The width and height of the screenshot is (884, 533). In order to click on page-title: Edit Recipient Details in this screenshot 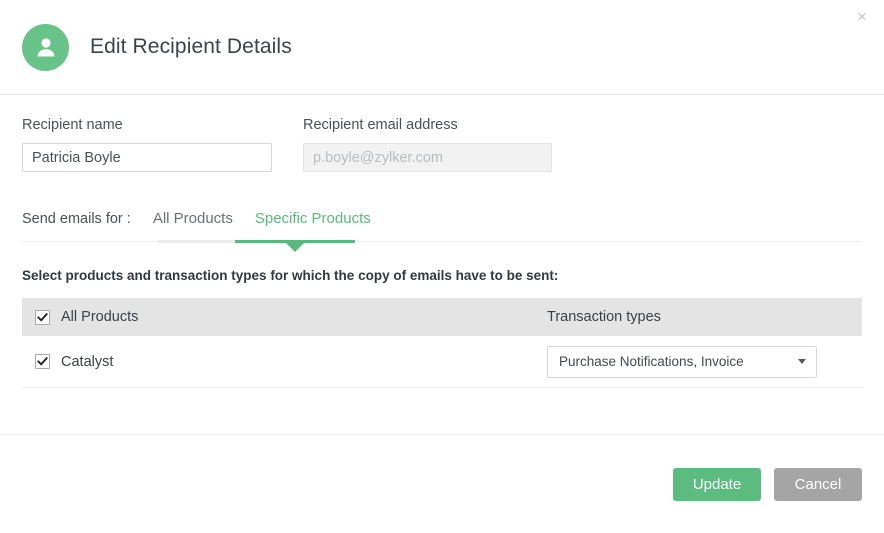, I will do `click(191, 46)`.